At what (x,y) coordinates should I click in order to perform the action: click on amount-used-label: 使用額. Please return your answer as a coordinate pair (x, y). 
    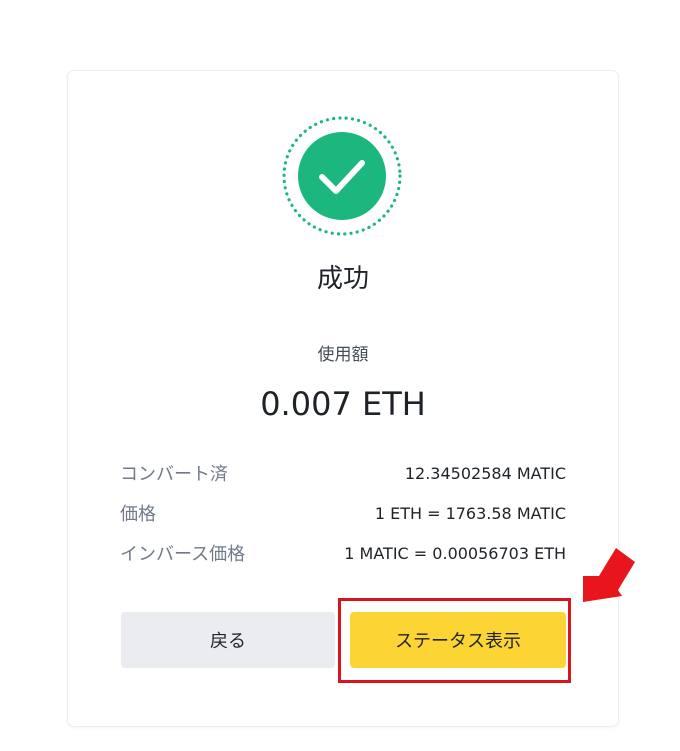
    Looking at the image, I should click on (343, 355).